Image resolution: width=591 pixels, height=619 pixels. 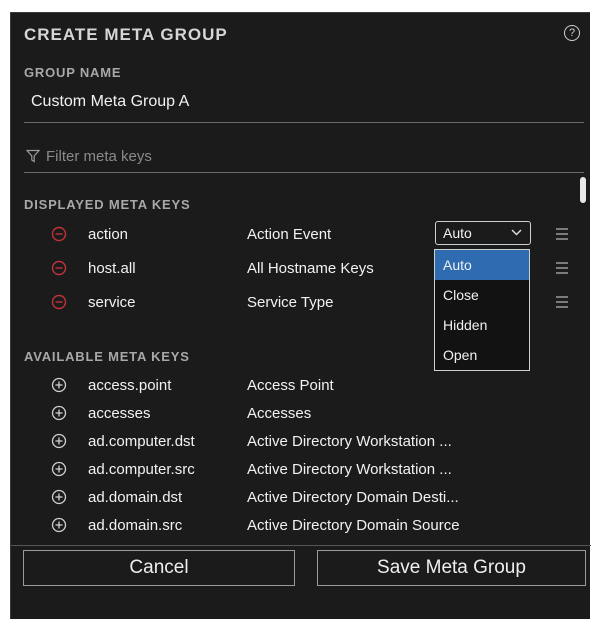 I want to click on meta-key-name: accesses, so click(x=119, y=413).